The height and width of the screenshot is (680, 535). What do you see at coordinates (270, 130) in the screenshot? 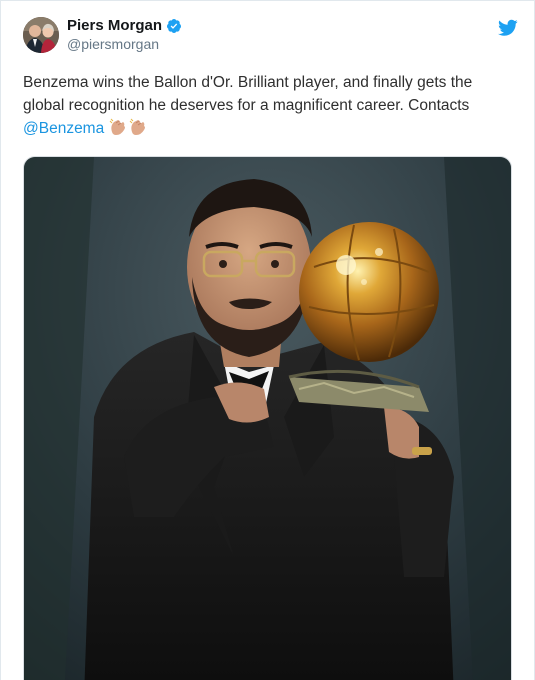
I see `tweet-text-line-3: @Benzema` at bounding box center [270, 130].